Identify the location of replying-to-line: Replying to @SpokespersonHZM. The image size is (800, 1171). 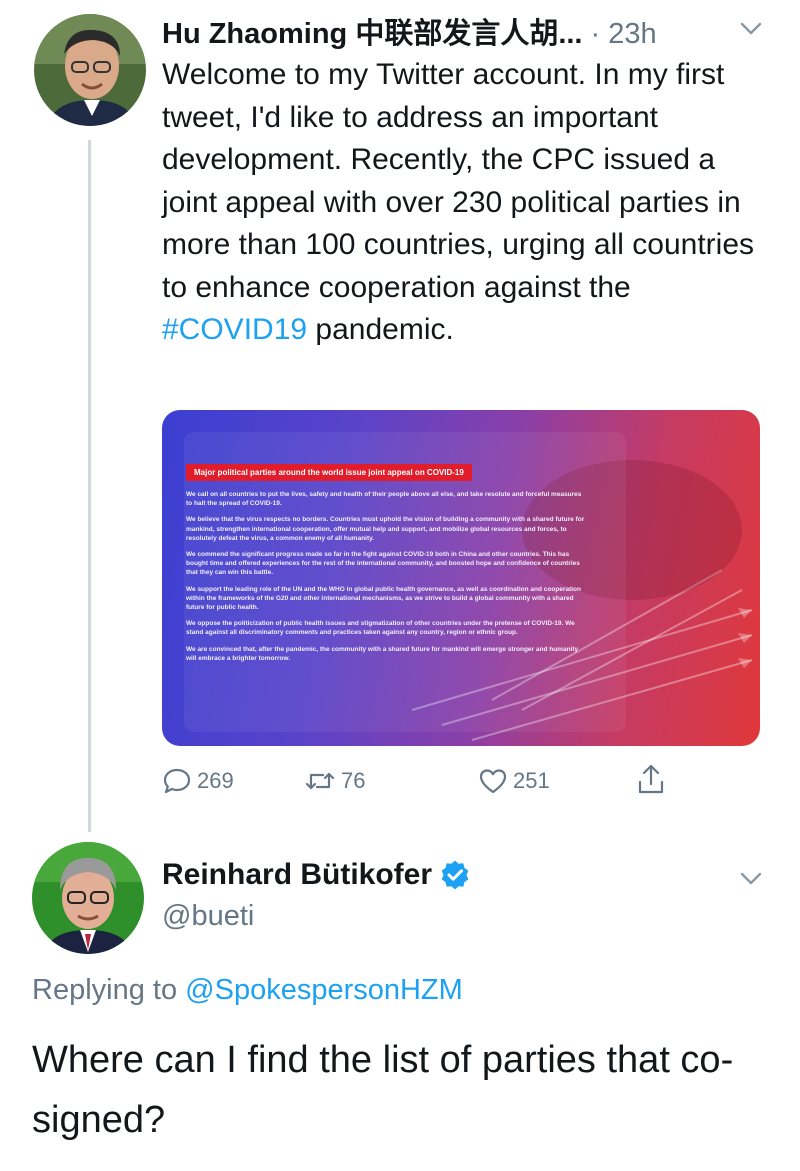
(247, 990).